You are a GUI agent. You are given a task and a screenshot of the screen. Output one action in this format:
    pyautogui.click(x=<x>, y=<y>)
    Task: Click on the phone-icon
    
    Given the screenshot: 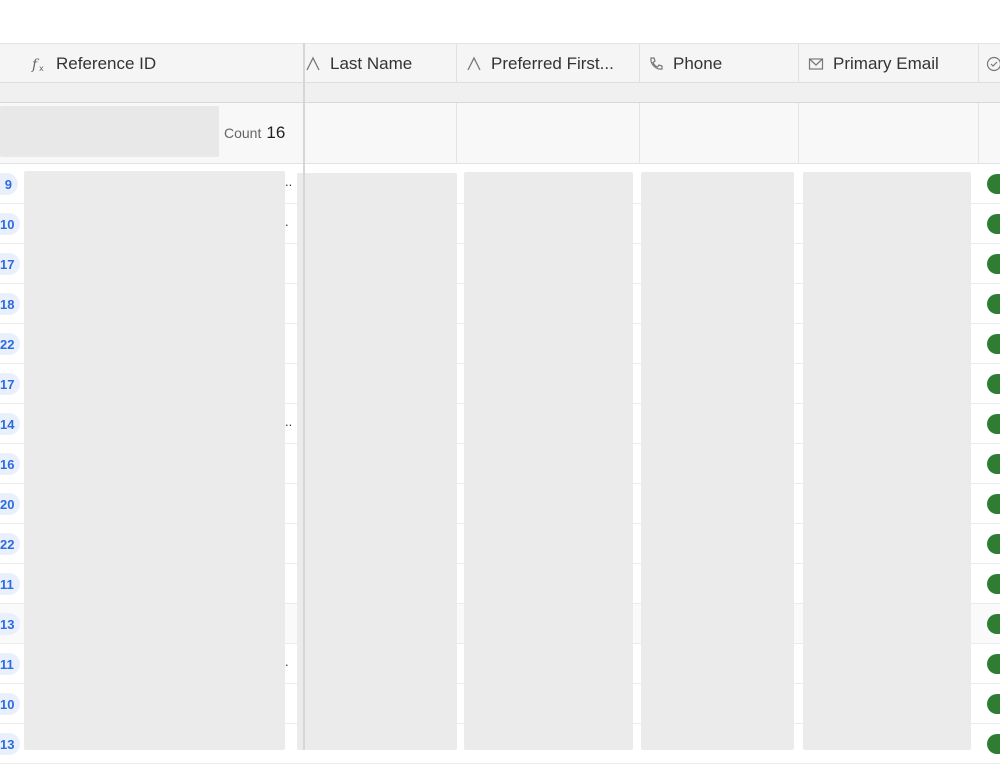 What is the action you would take?
    pyautogui.click(x=656, y=64)
    